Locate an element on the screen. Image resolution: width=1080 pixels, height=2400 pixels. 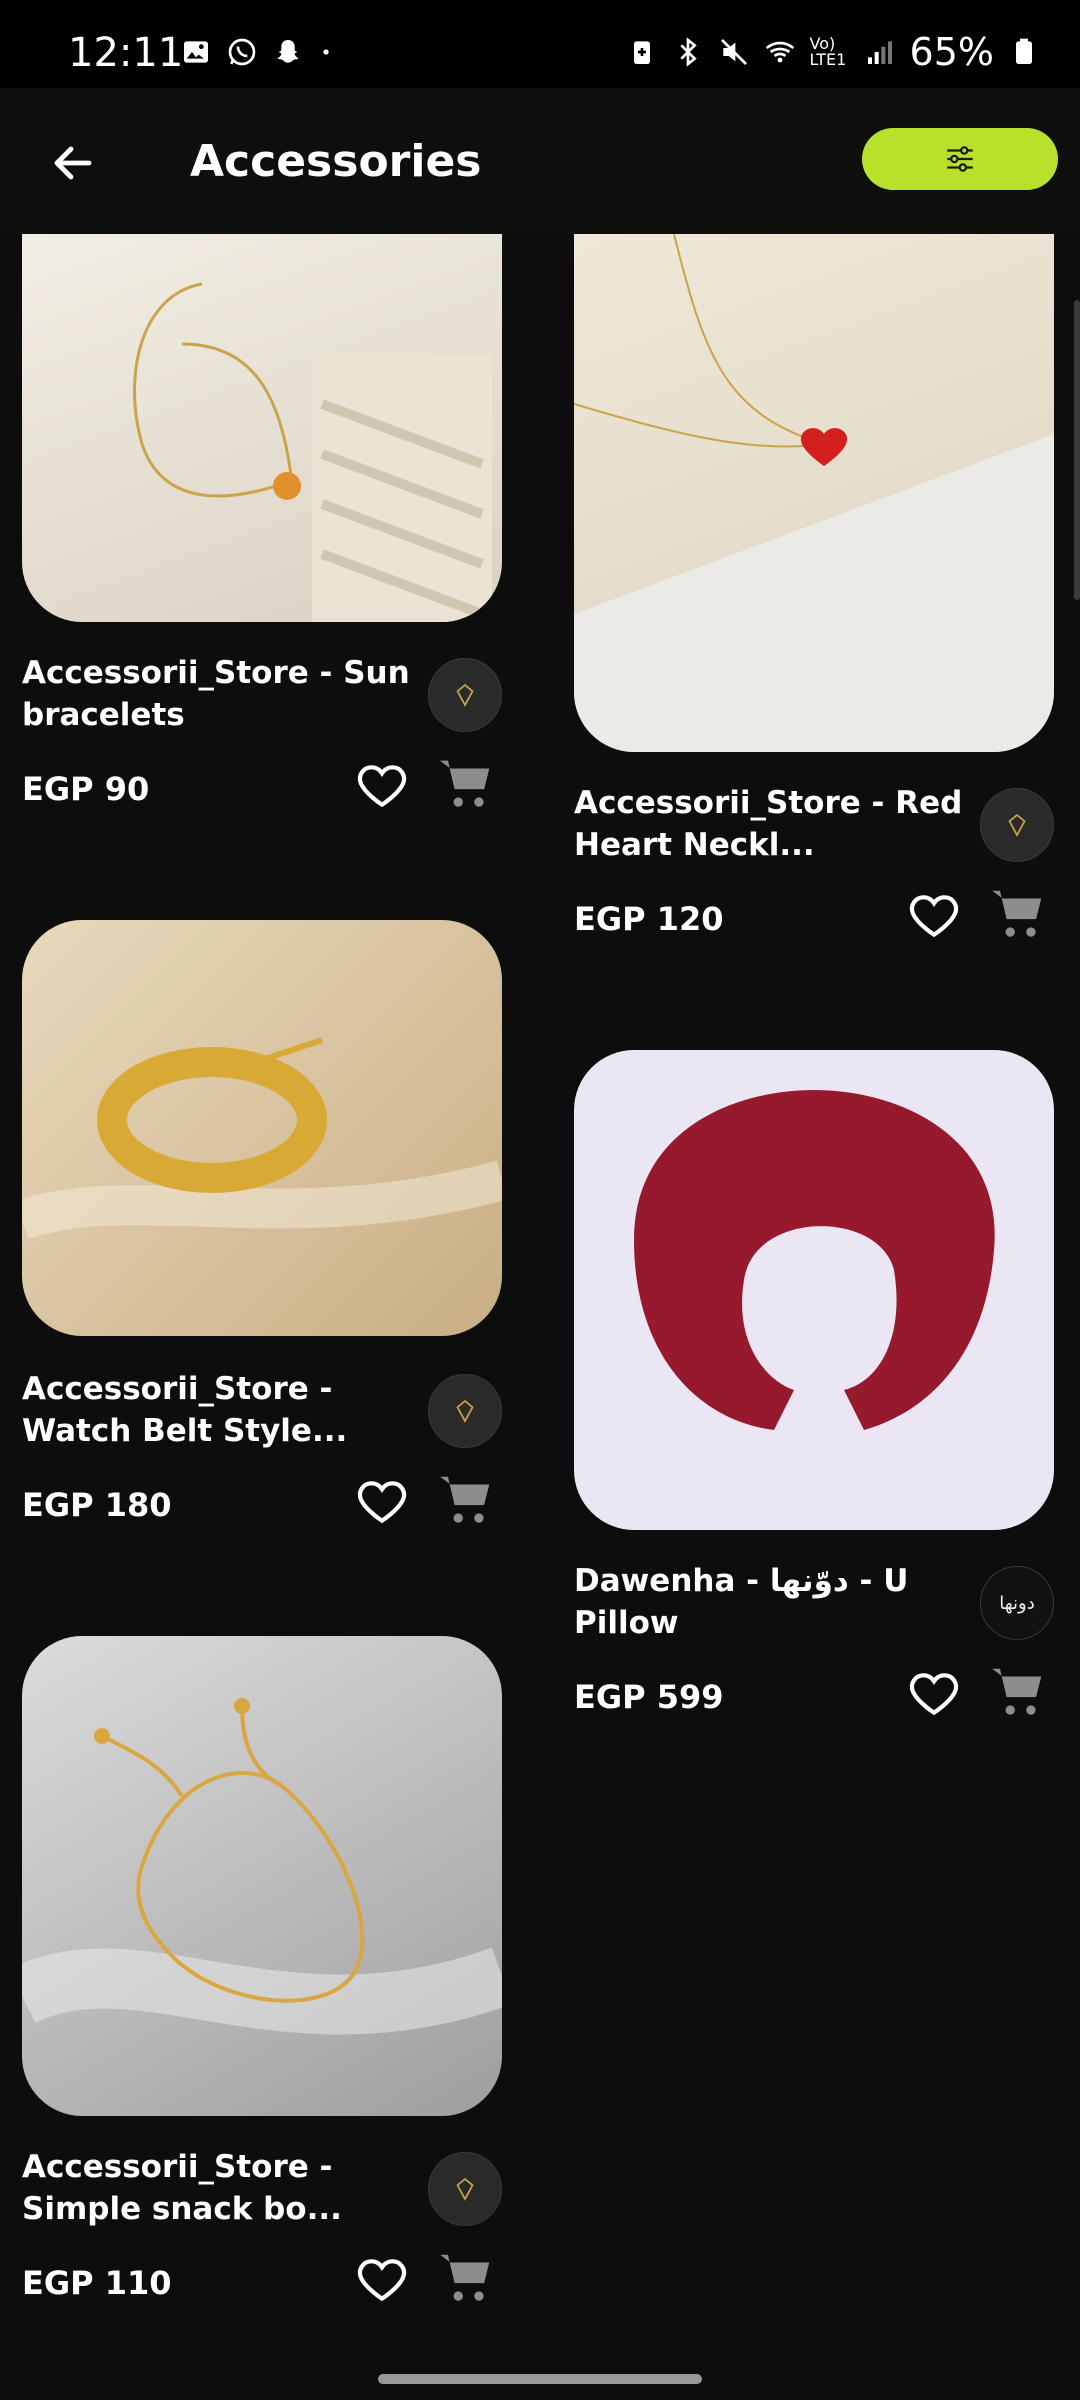
system-icons: Vo) LTE1 65% is located at coordinates (833, 52).